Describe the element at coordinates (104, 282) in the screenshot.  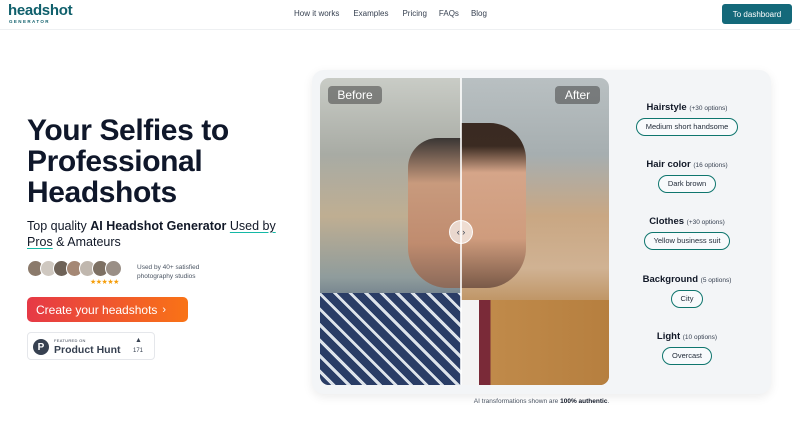
I see `rating-stars: ★★★★★` at that location.